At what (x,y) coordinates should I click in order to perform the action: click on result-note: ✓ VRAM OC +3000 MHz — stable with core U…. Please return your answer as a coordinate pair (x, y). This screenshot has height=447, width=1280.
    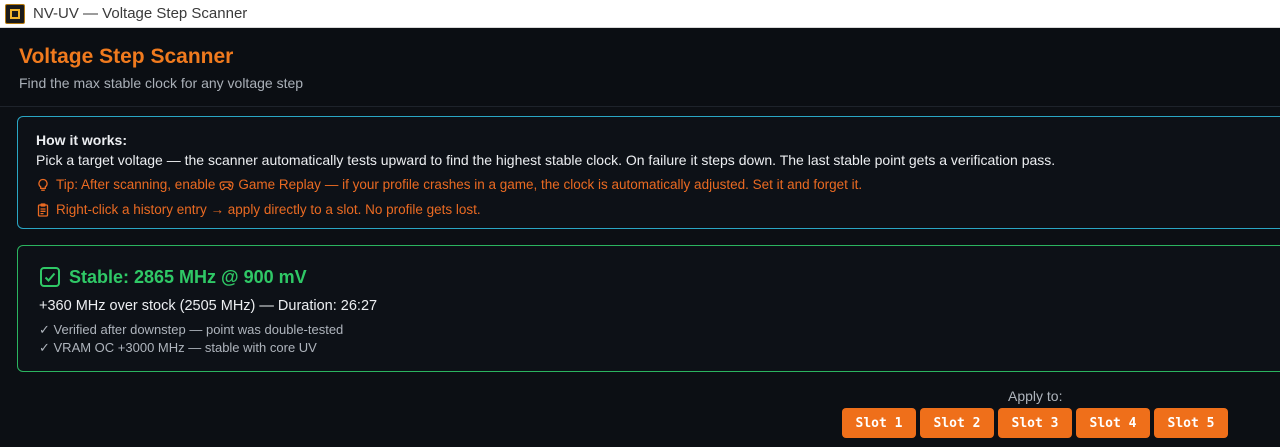
    Looking at the image, I should click on (178, 347).